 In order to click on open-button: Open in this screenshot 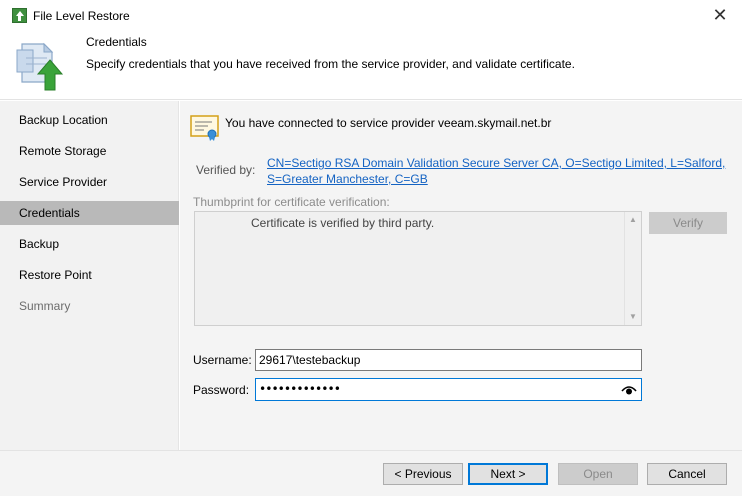, I will do `click(598, 474)`.